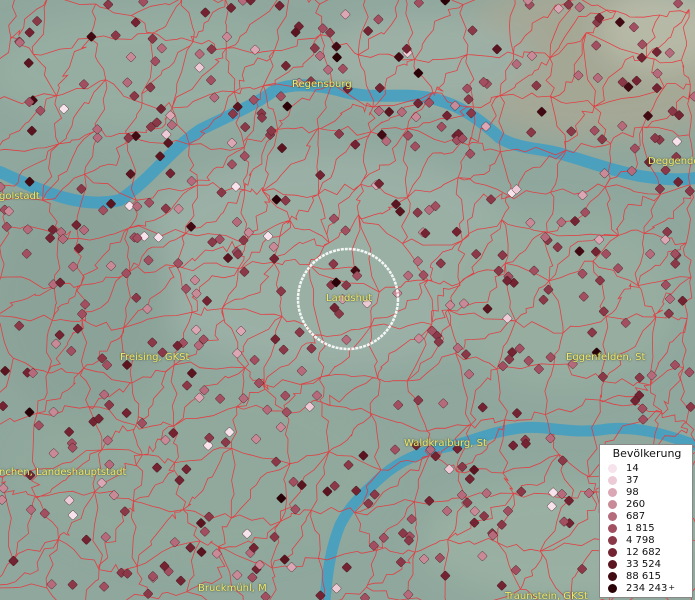 This screenshot has width=695, height=600. What do you see at coordinates (636, 504) in the screenshot?
I see `legend-label: 260` at bounding box center [636, 504].